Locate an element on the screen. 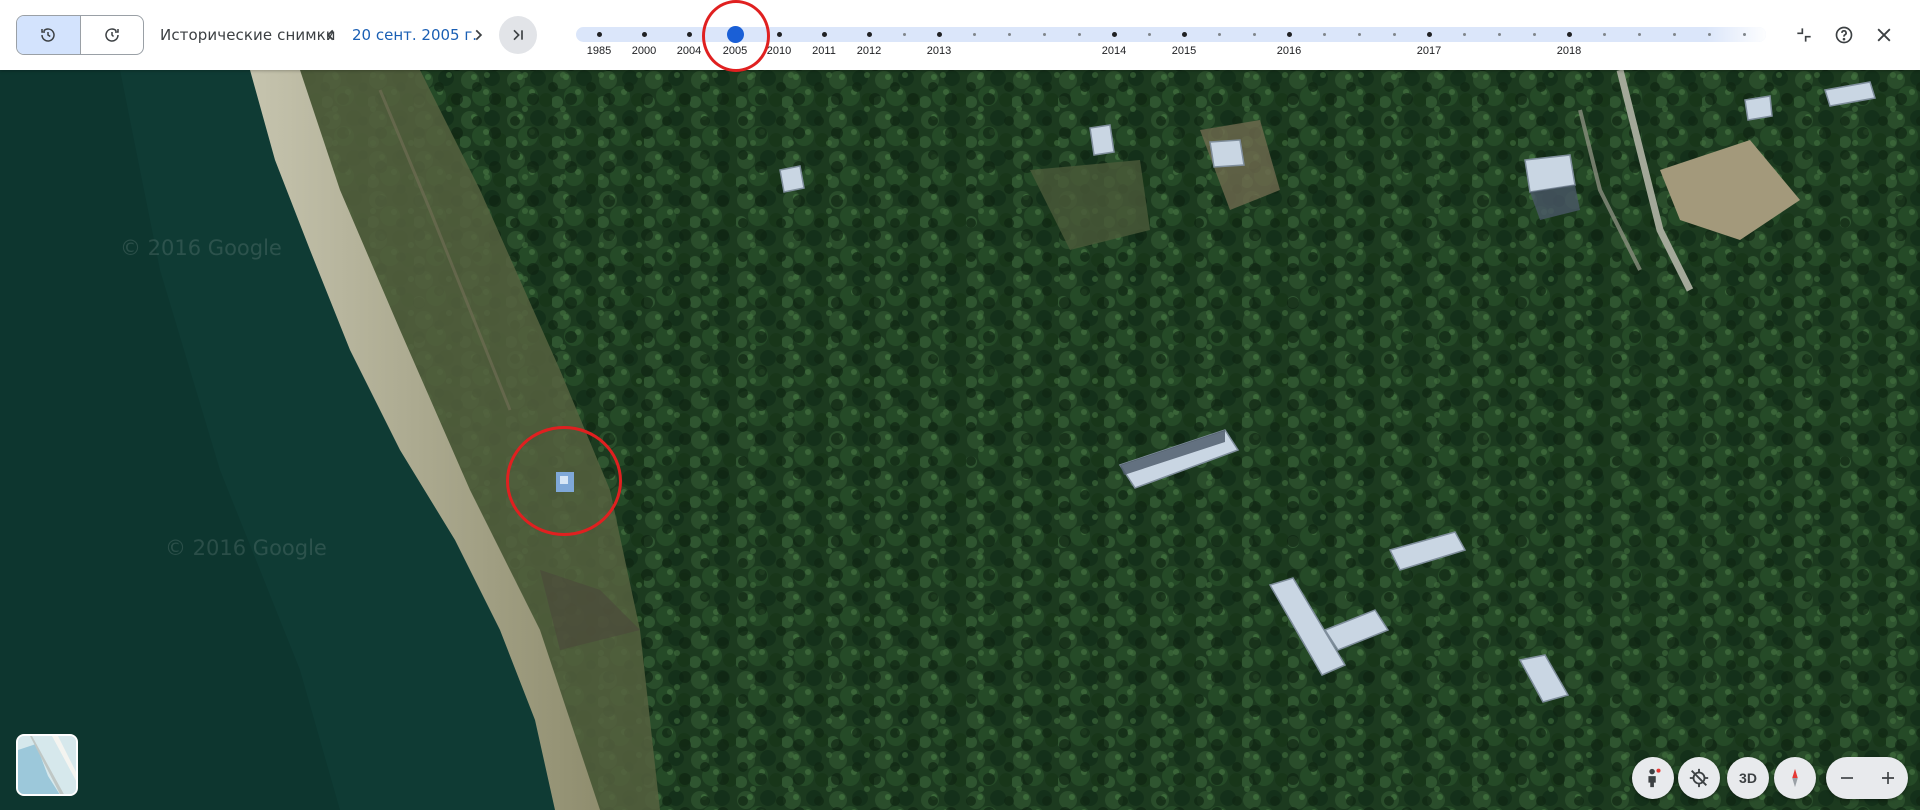 This screenshot has width=1920, height=810. restore-icon is located at coordinates (112, 35).